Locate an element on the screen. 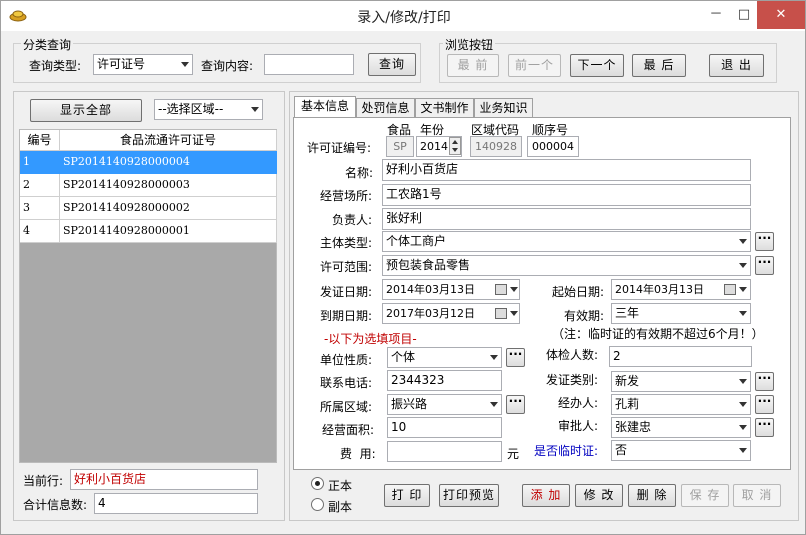  unit-type-select: 个体 is located at coordinates (444, 357).